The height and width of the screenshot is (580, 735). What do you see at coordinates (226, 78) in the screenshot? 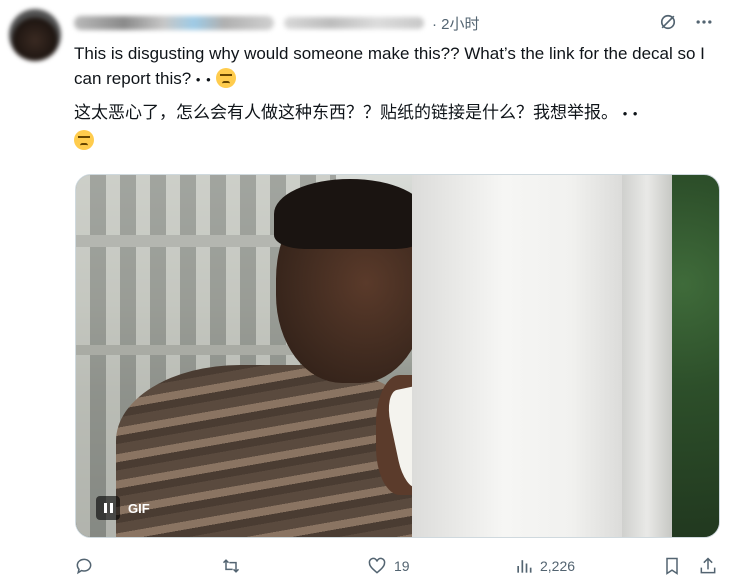
I see `angry-face-emoji` at bounding box center [226, 78].